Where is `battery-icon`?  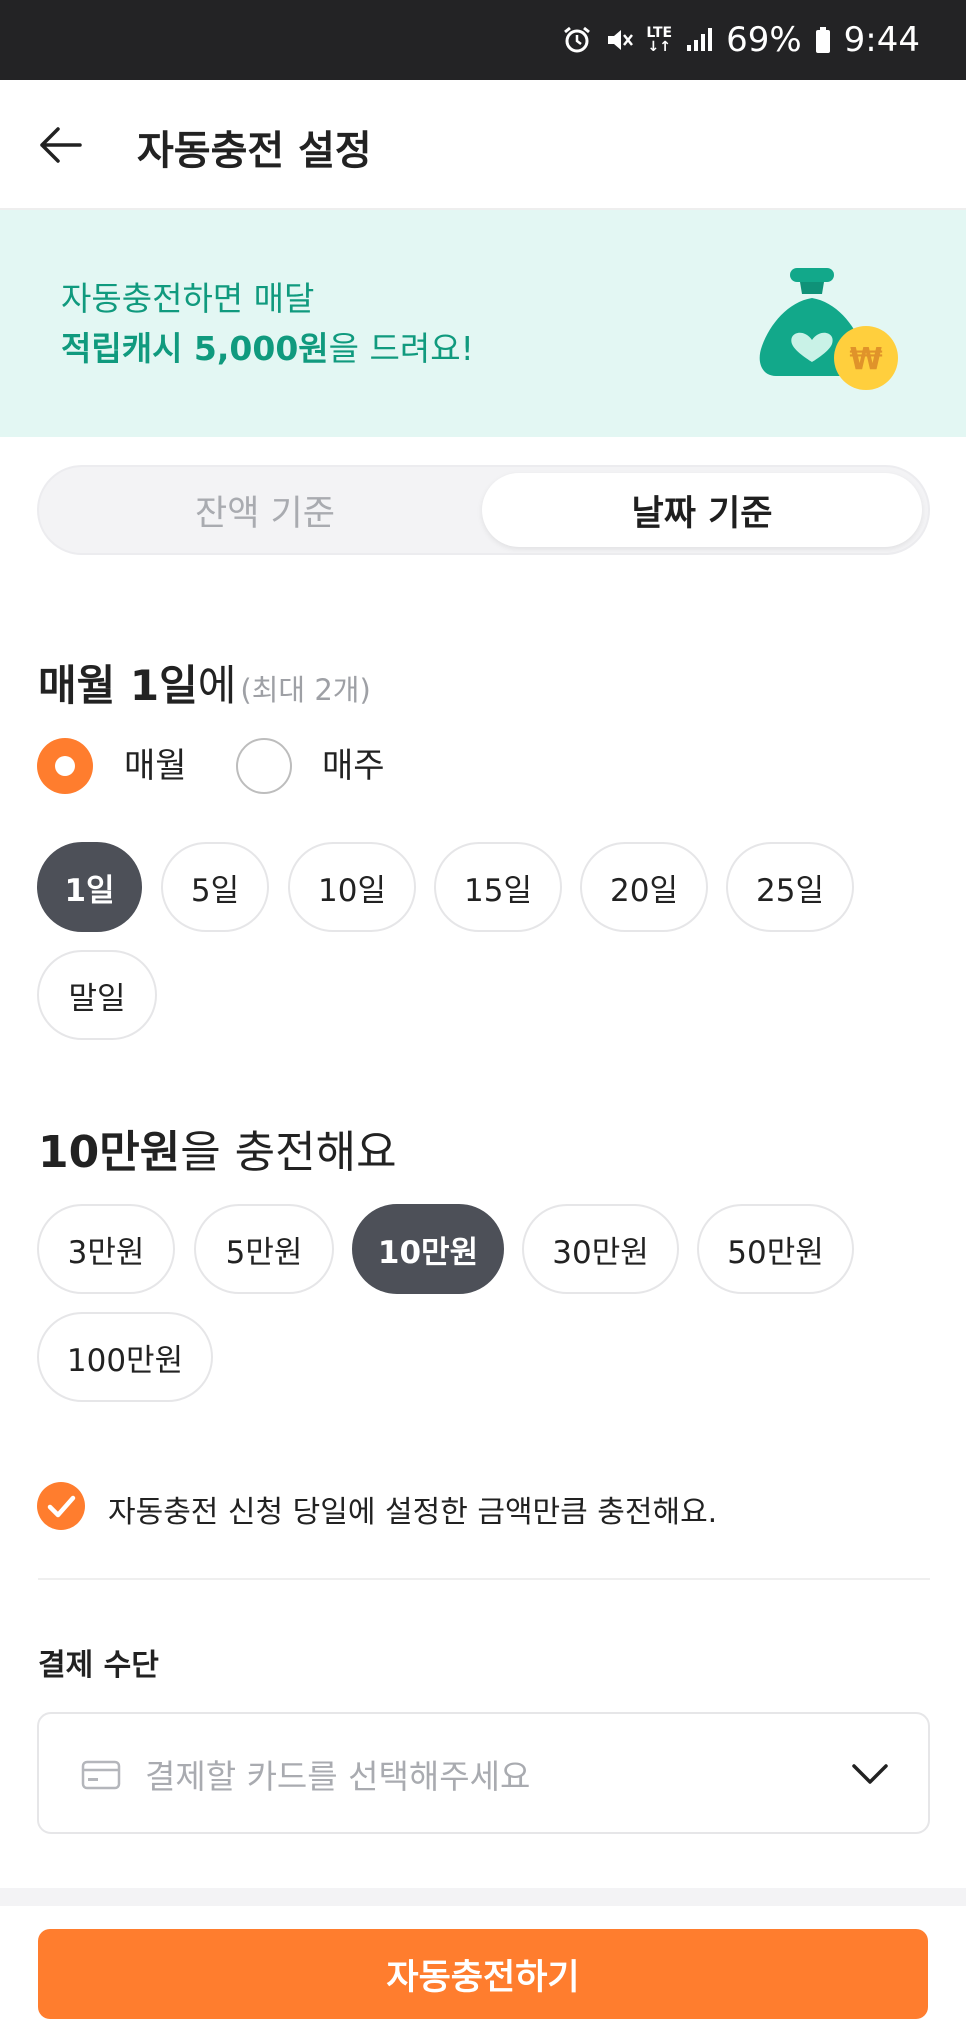 battery-icon is located at coordinates (823, 40).